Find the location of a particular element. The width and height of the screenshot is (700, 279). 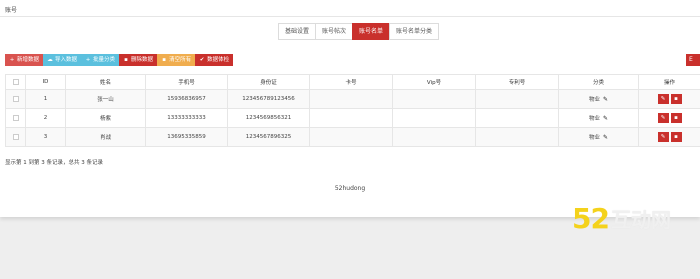

table-header-row: ID 姓名 手机号 身份证 卡号 Vip号 专利号 分类 操作 is located at coordinates (352, 82).